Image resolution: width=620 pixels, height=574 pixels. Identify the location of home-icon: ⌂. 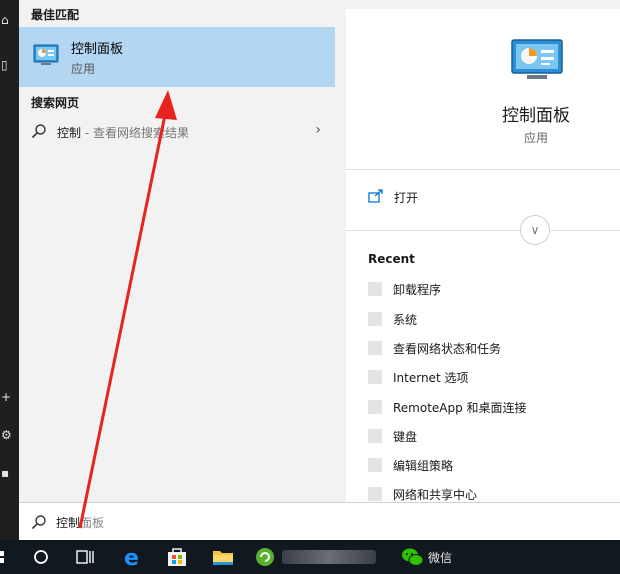
(9, 20).